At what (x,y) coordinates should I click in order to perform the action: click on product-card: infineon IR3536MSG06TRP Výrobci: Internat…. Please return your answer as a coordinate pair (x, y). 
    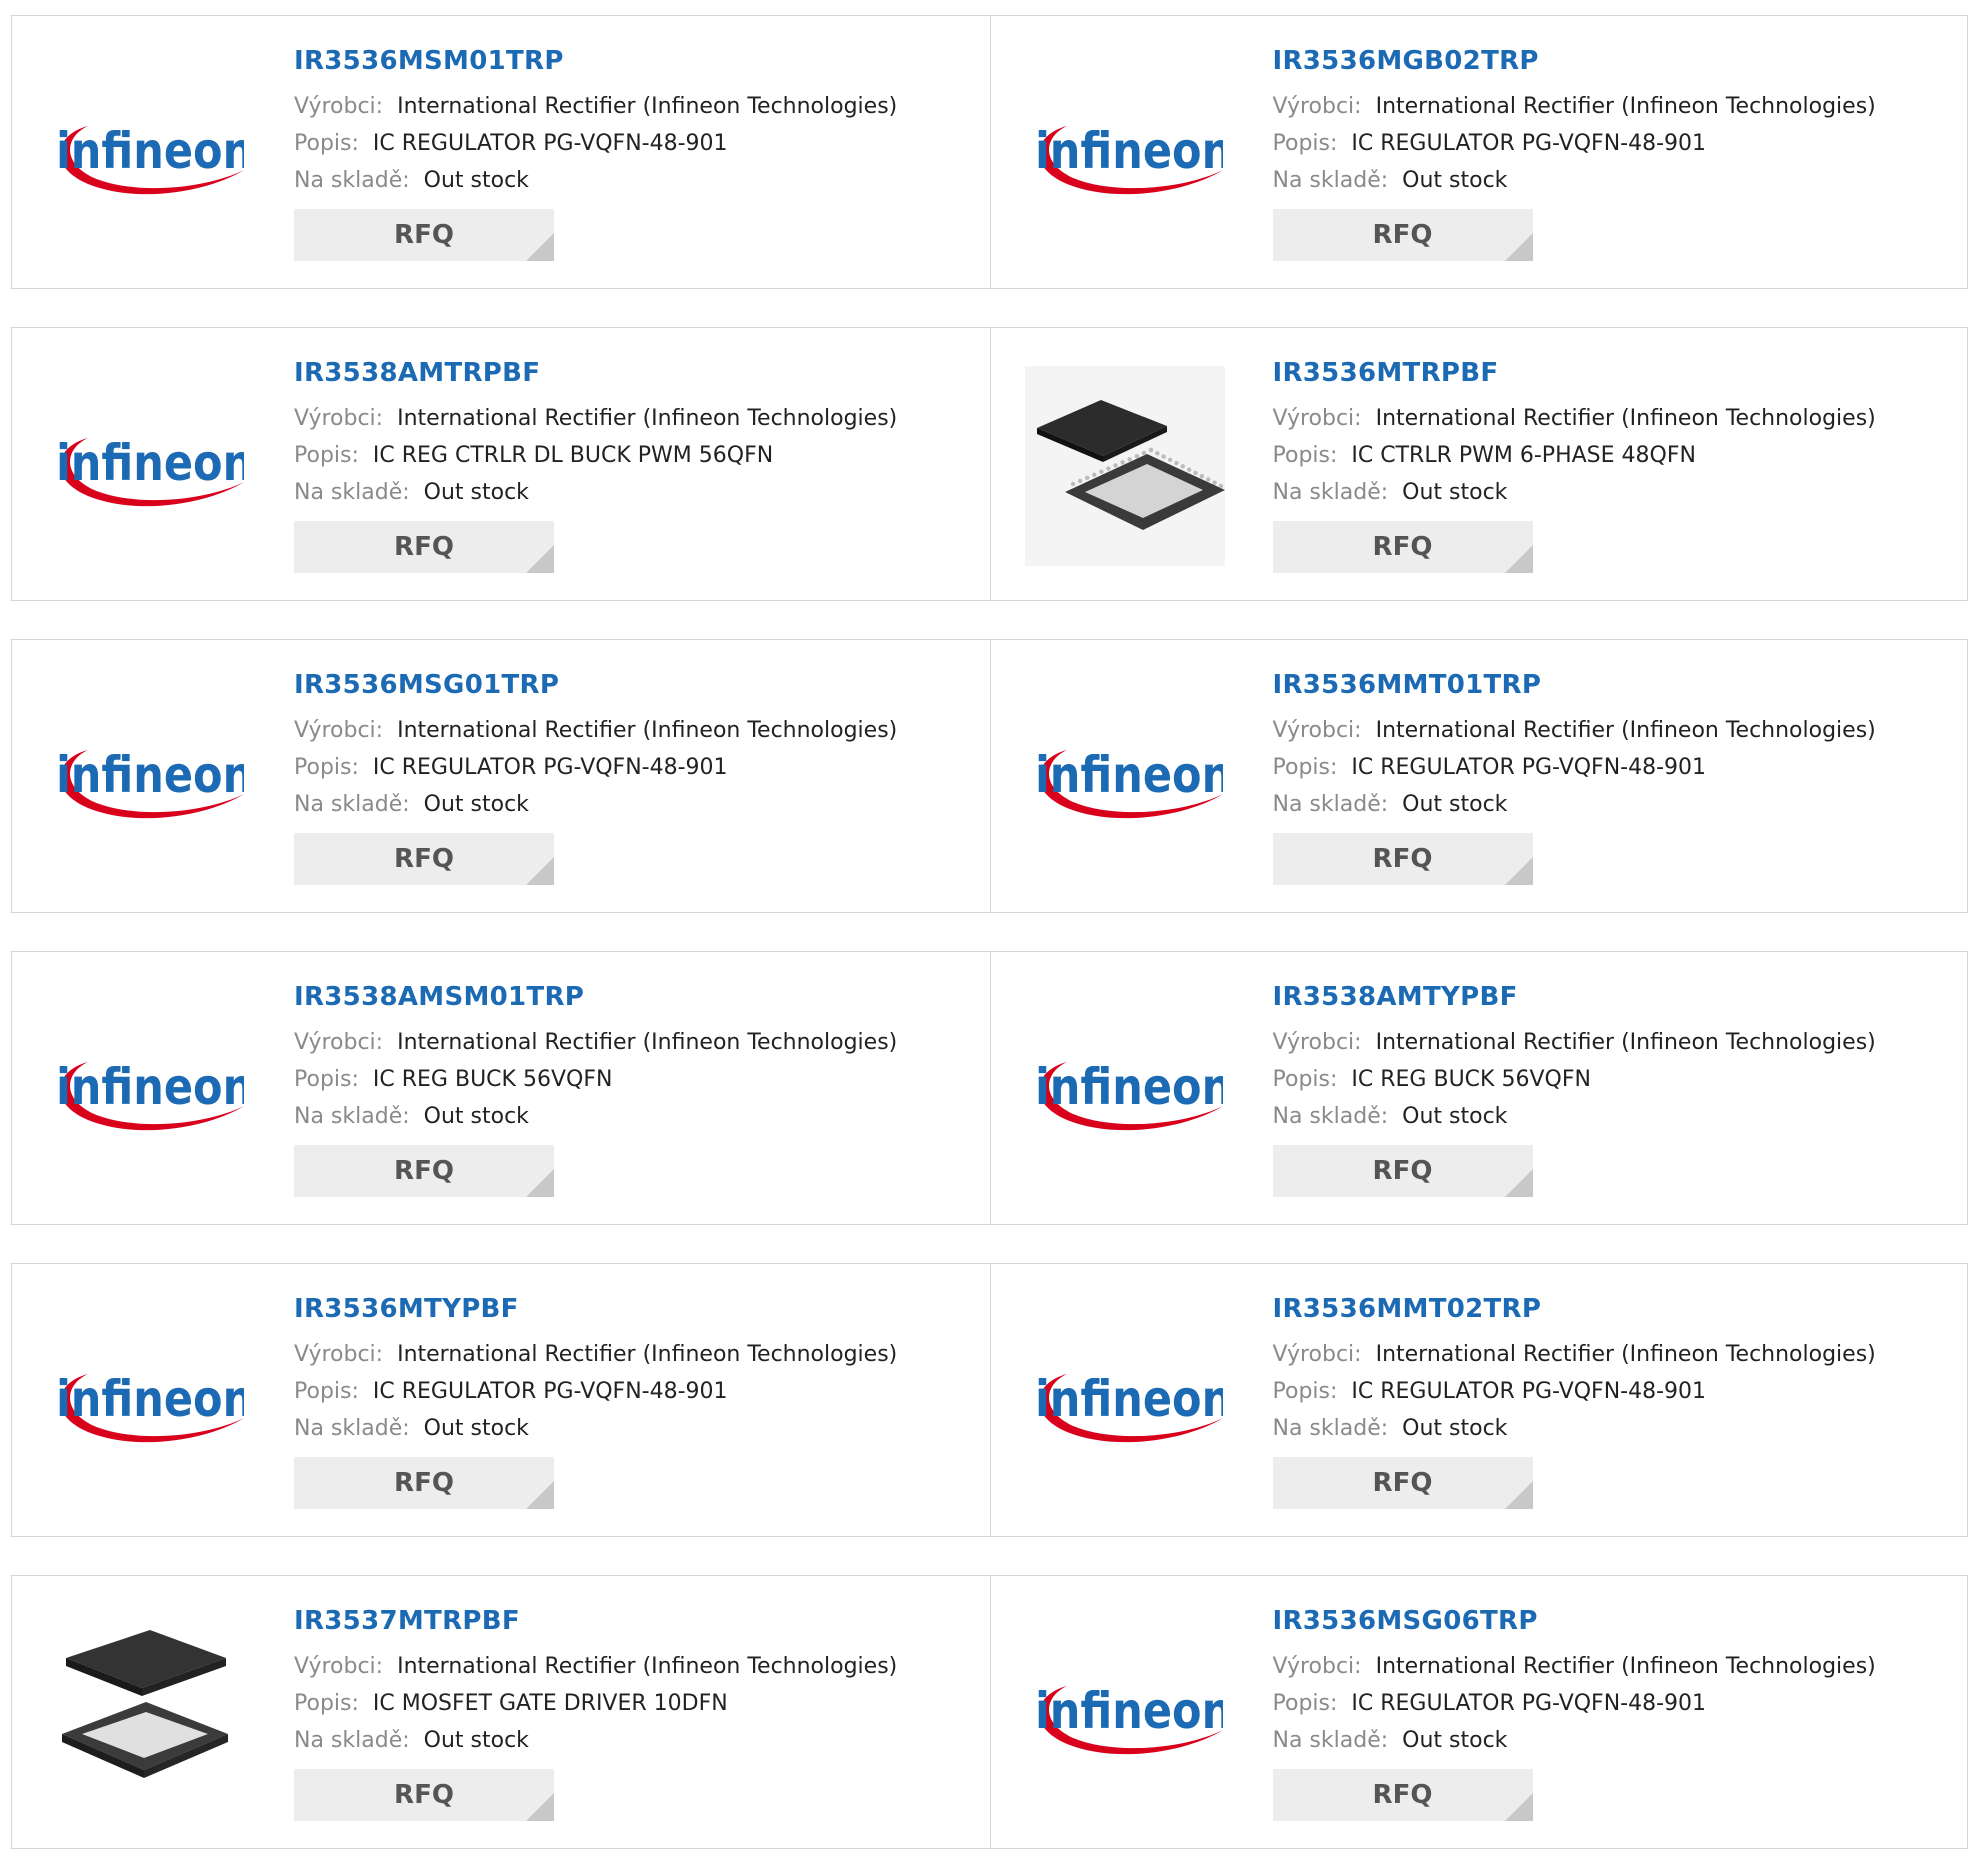
    Looking at the image, I should click on (1478, 1712).